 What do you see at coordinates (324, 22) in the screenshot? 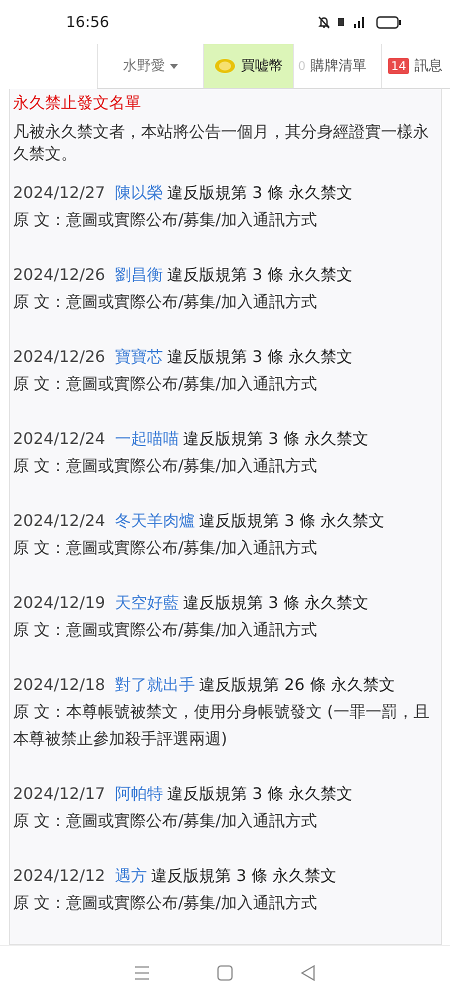
I see `bell-muted-icon` at bounding box center [324, 22].